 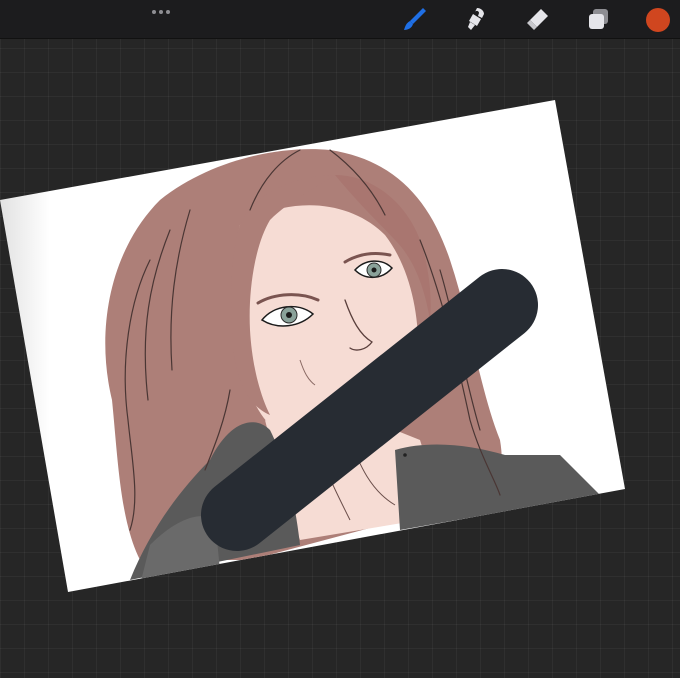 What do you see at coordinates (415, 19) in the screenshot?
I see `brush-icon` at bounding box center [415, 19].